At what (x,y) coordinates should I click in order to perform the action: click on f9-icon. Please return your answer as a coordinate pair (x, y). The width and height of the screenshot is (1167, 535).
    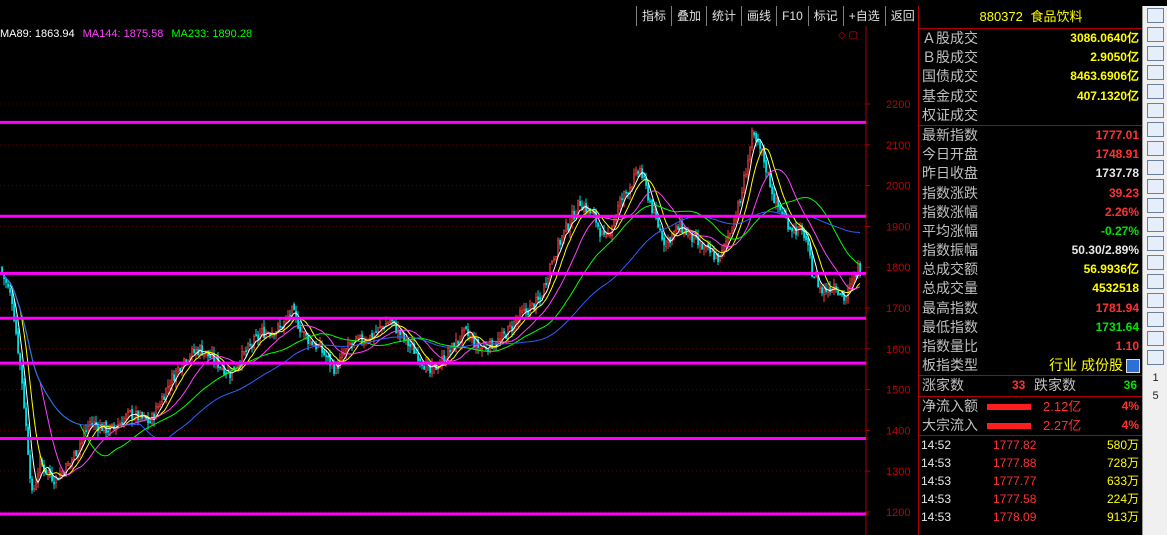
    Looking at the image, I should click on (1155, 167).